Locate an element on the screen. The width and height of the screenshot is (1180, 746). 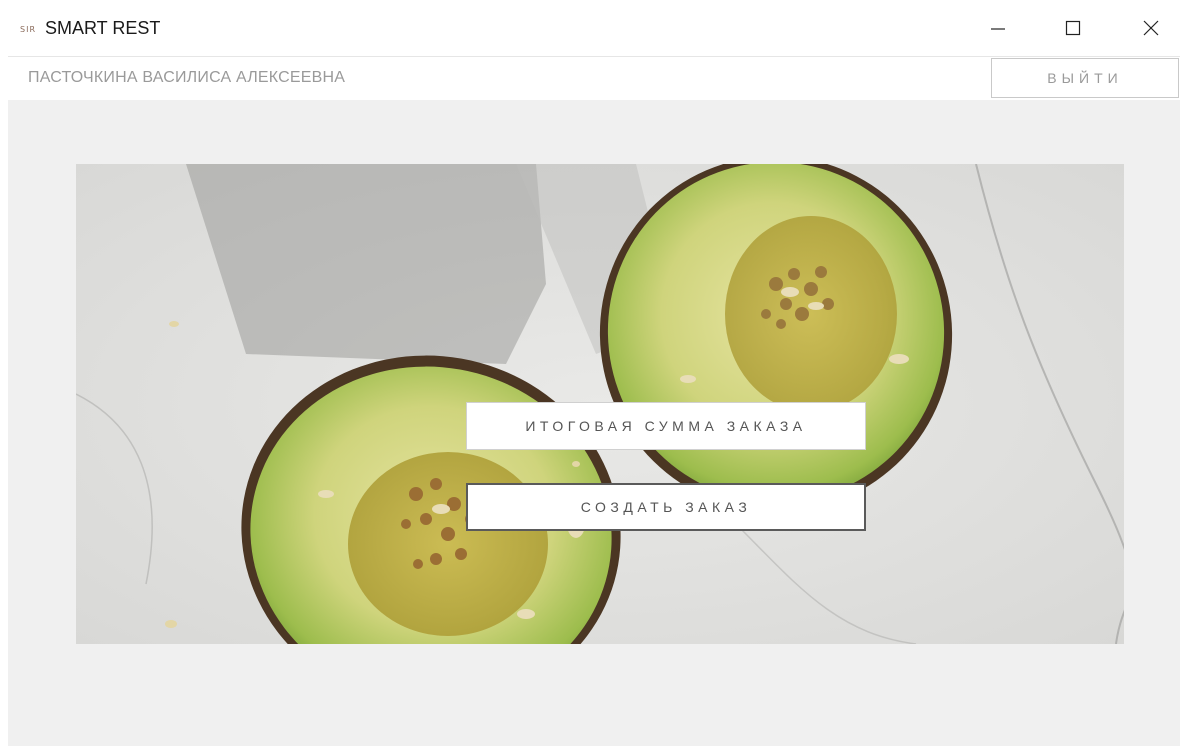
user-name-label: ПАСТОЧКИНА ВАСИЛИСА АЛЕКСЕЕВНА is located at coordinates (187, 77).